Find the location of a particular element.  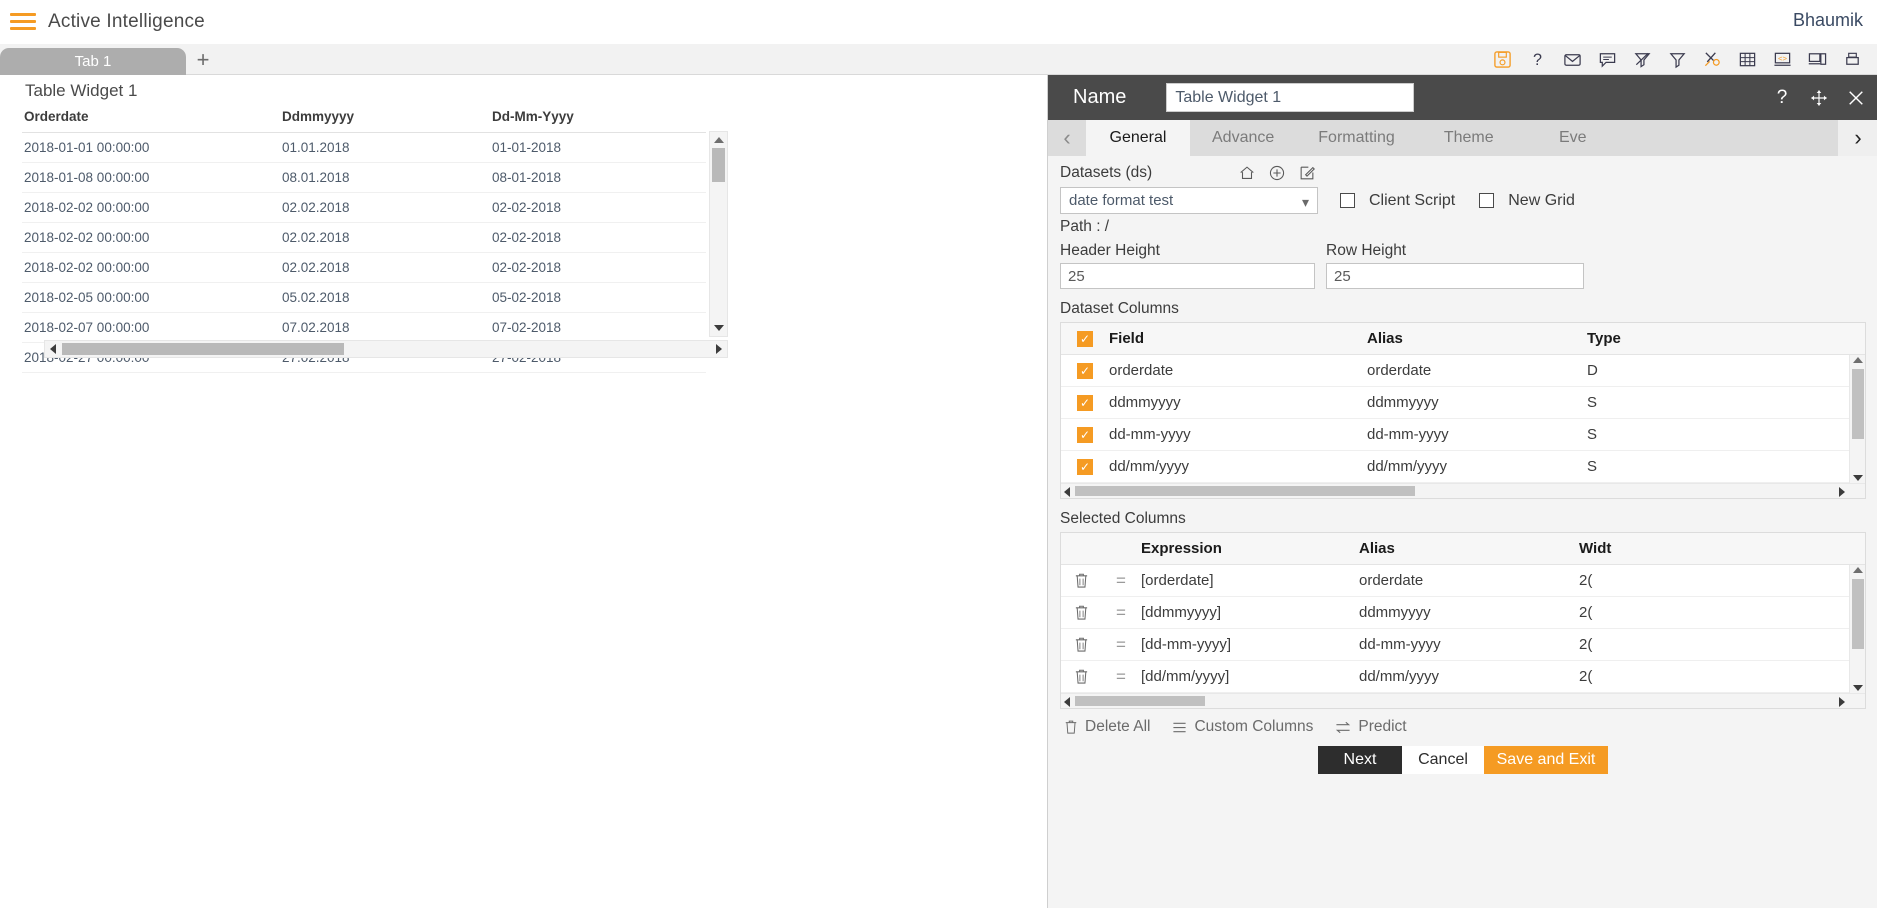

tab-formatting: Formatting is located at coordinates (1356, 138).